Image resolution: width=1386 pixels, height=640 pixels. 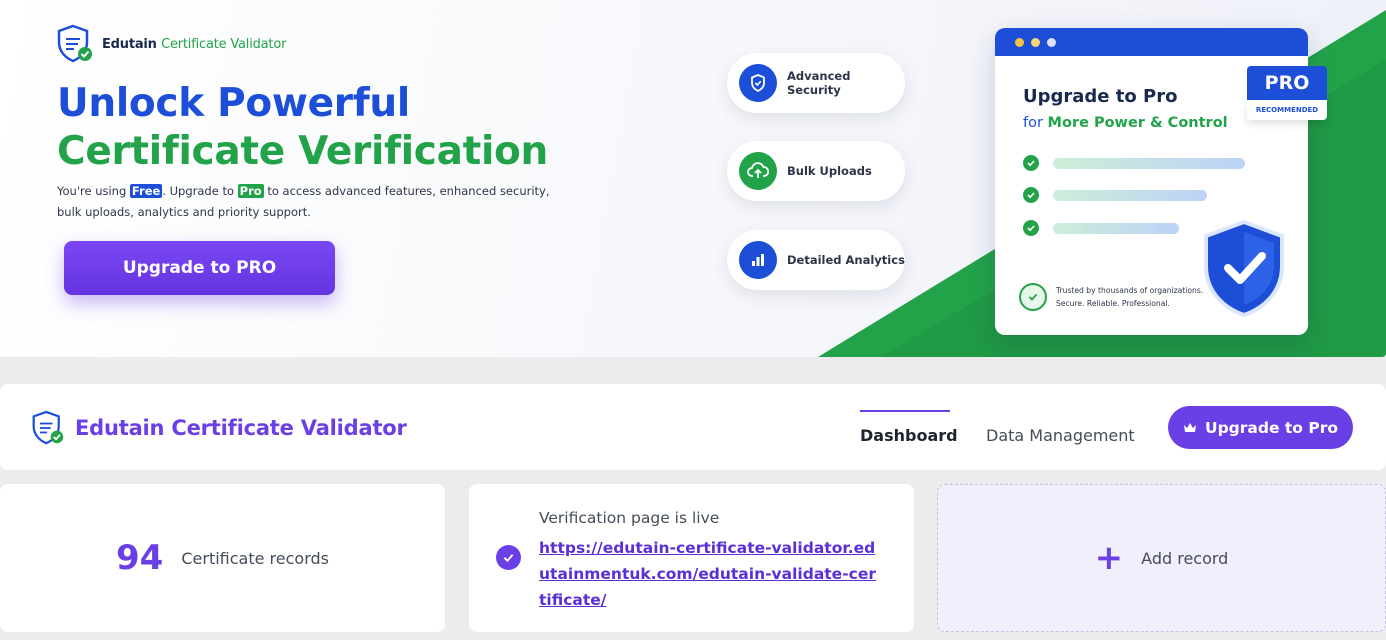 I want to click on pro-card-title: Upgrade to Pro, so click(x=1100, y=96).